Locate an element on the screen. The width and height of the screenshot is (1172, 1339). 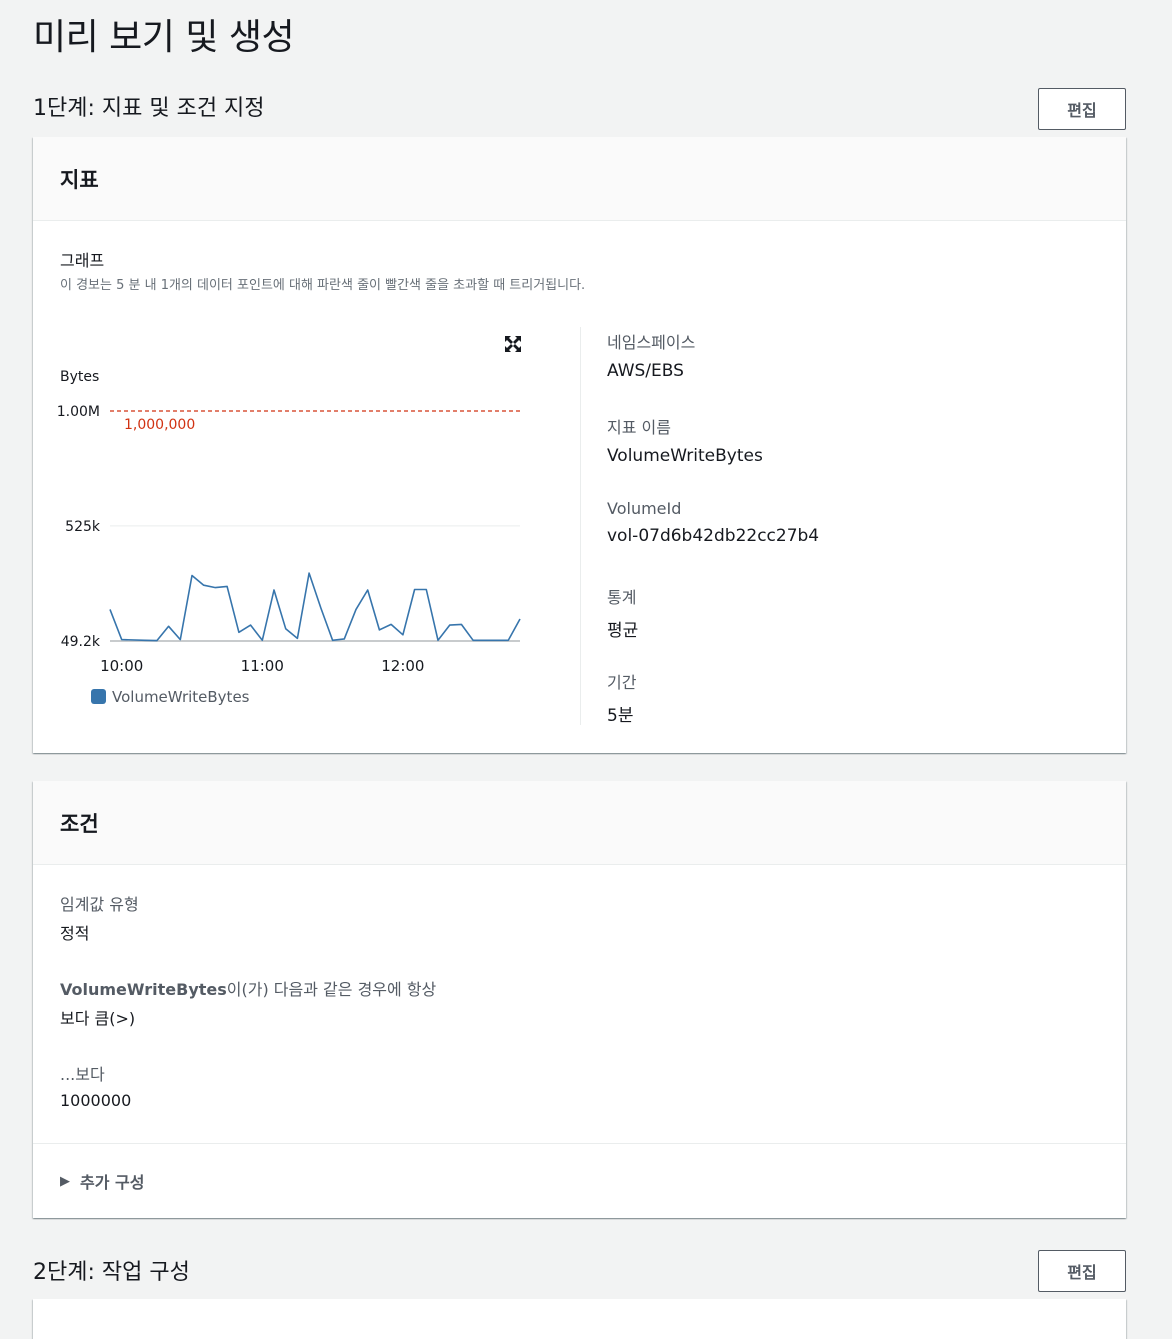
condition-value: 보다 큼(>) is located at coordinates (98, 1018).